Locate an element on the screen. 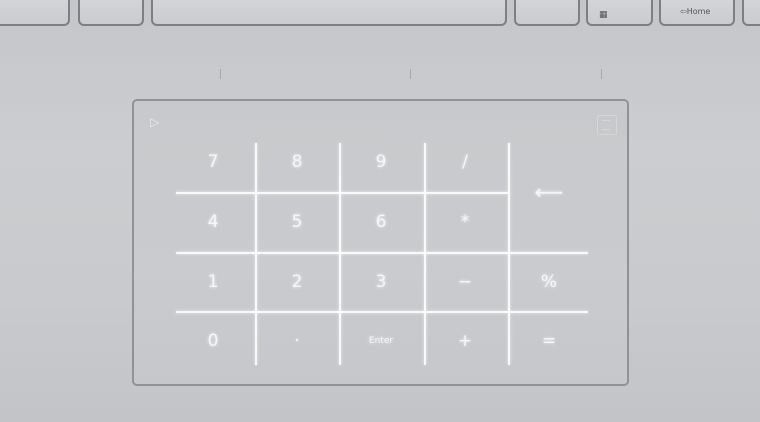 This screenshot has width=760, height=422. numpad-key-decimal: · is located at coordinates (297, 341).